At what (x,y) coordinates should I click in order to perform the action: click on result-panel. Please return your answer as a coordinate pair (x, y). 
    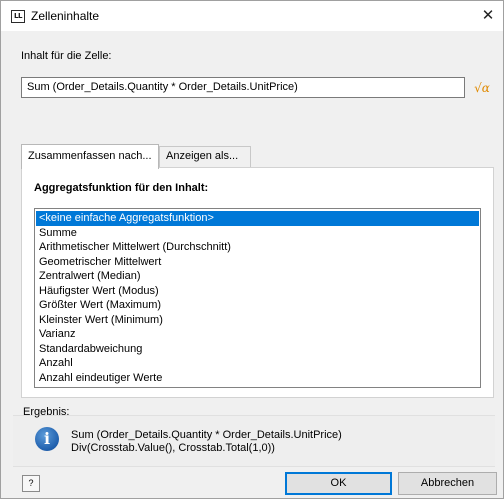
    Looking at the image, I should click on (254, 441).